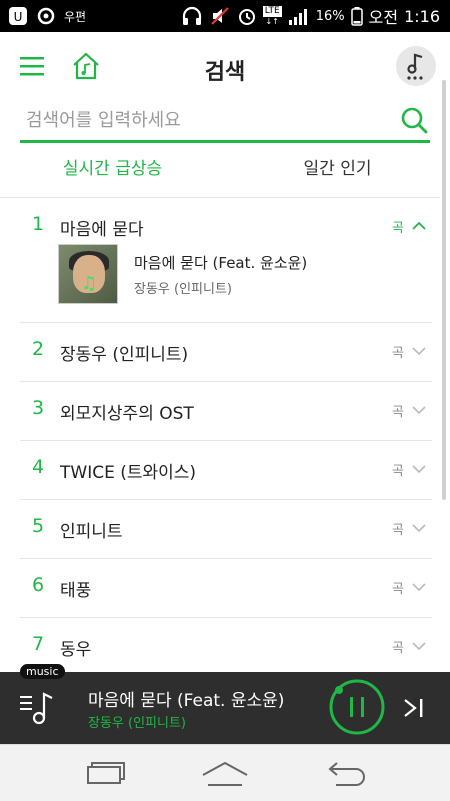 The image size is (450, 801). I want to click on rank-number: 1, so click(38, 224).